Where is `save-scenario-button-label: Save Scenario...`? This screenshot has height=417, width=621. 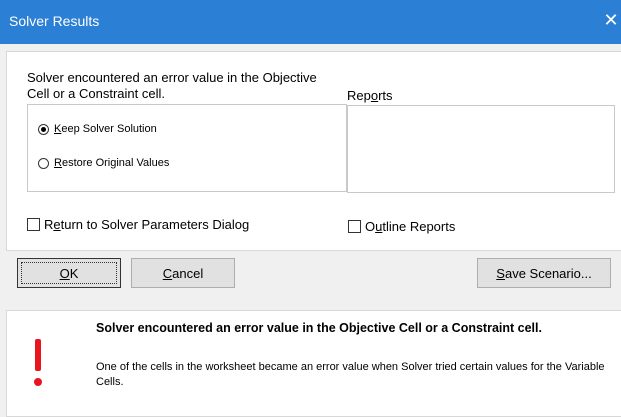
save-scenario-button-label: Save Scenario... is located at coordinates (544, 273).